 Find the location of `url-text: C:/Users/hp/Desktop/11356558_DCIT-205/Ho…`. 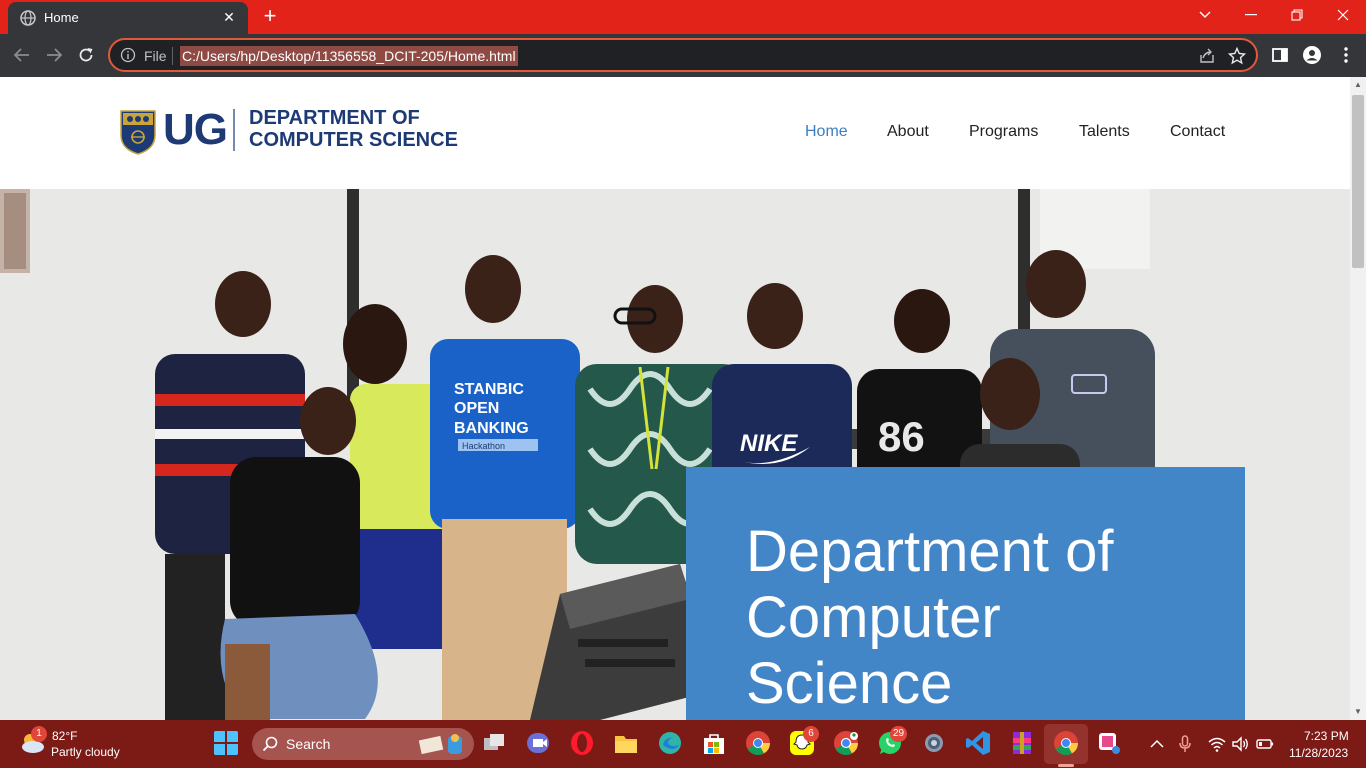

url-text: C:/Users/hp/Desktop/11356558_DCIT-205/Ho… is located at coordinates (349, 56).